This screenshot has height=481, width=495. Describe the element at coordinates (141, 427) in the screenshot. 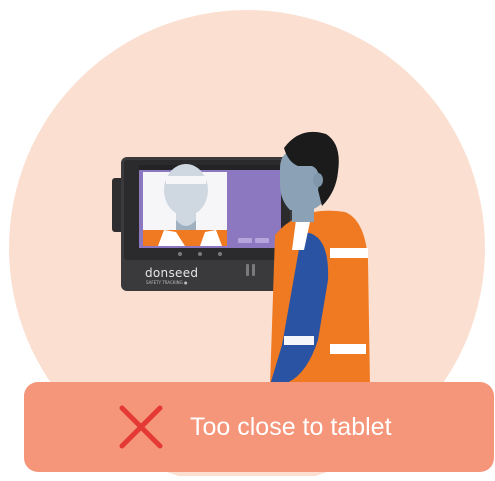

I see `close-icon` at that location.